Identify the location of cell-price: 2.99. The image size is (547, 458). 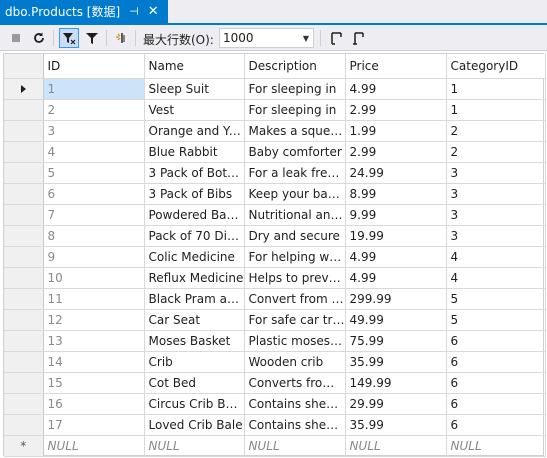
(396, 152).